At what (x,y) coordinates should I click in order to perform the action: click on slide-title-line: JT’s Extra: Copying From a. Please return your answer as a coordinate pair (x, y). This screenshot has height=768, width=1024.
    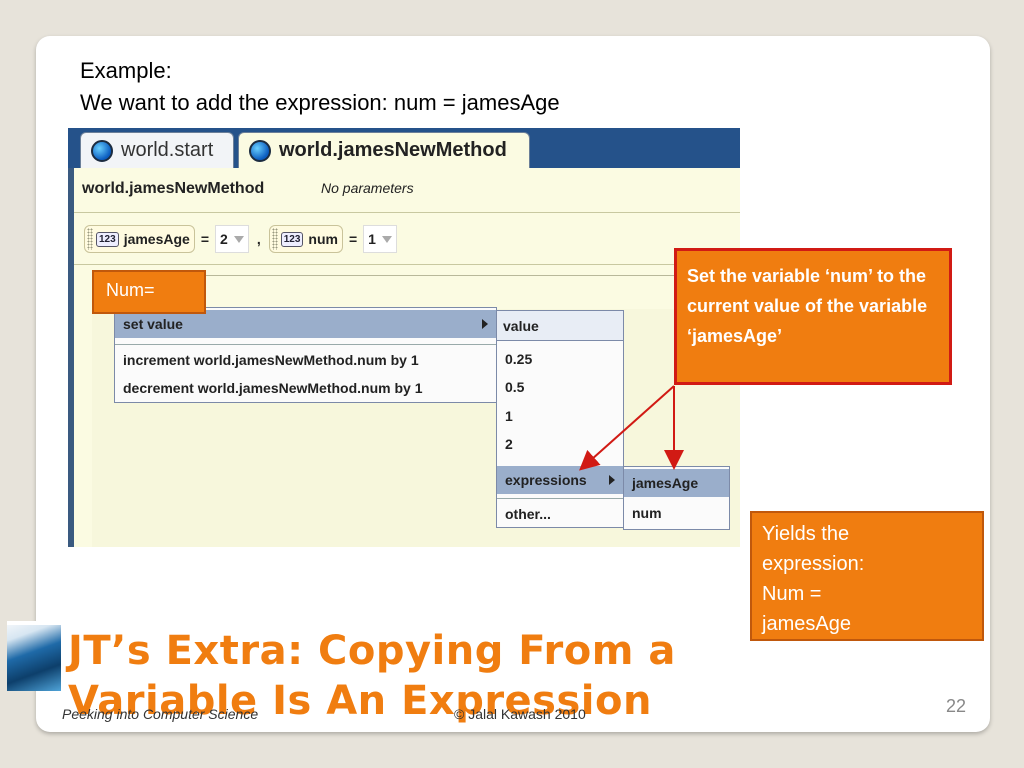
    Looking at the image, I should click on (372, 651).